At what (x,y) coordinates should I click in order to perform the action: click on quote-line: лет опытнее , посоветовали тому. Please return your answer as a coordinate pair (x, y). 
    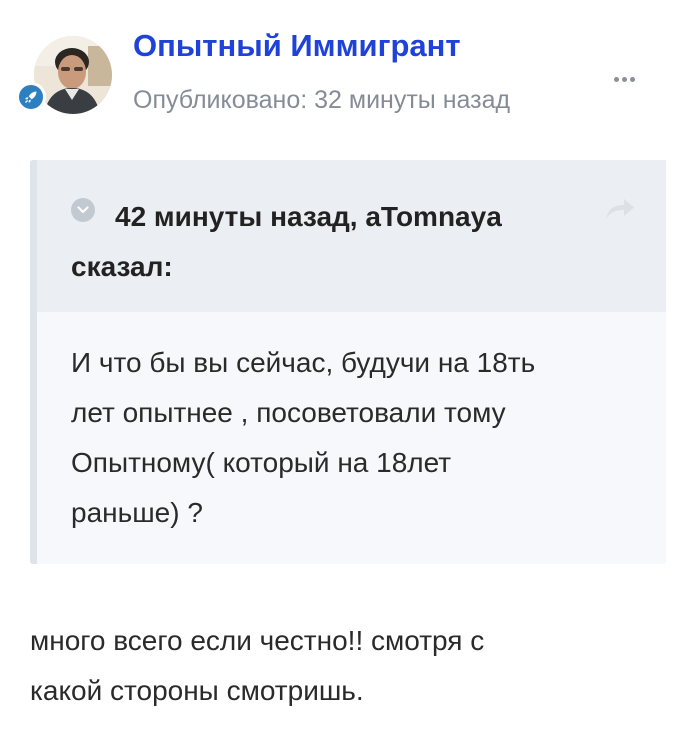
    Looking at the image, I should click on (288, 412).